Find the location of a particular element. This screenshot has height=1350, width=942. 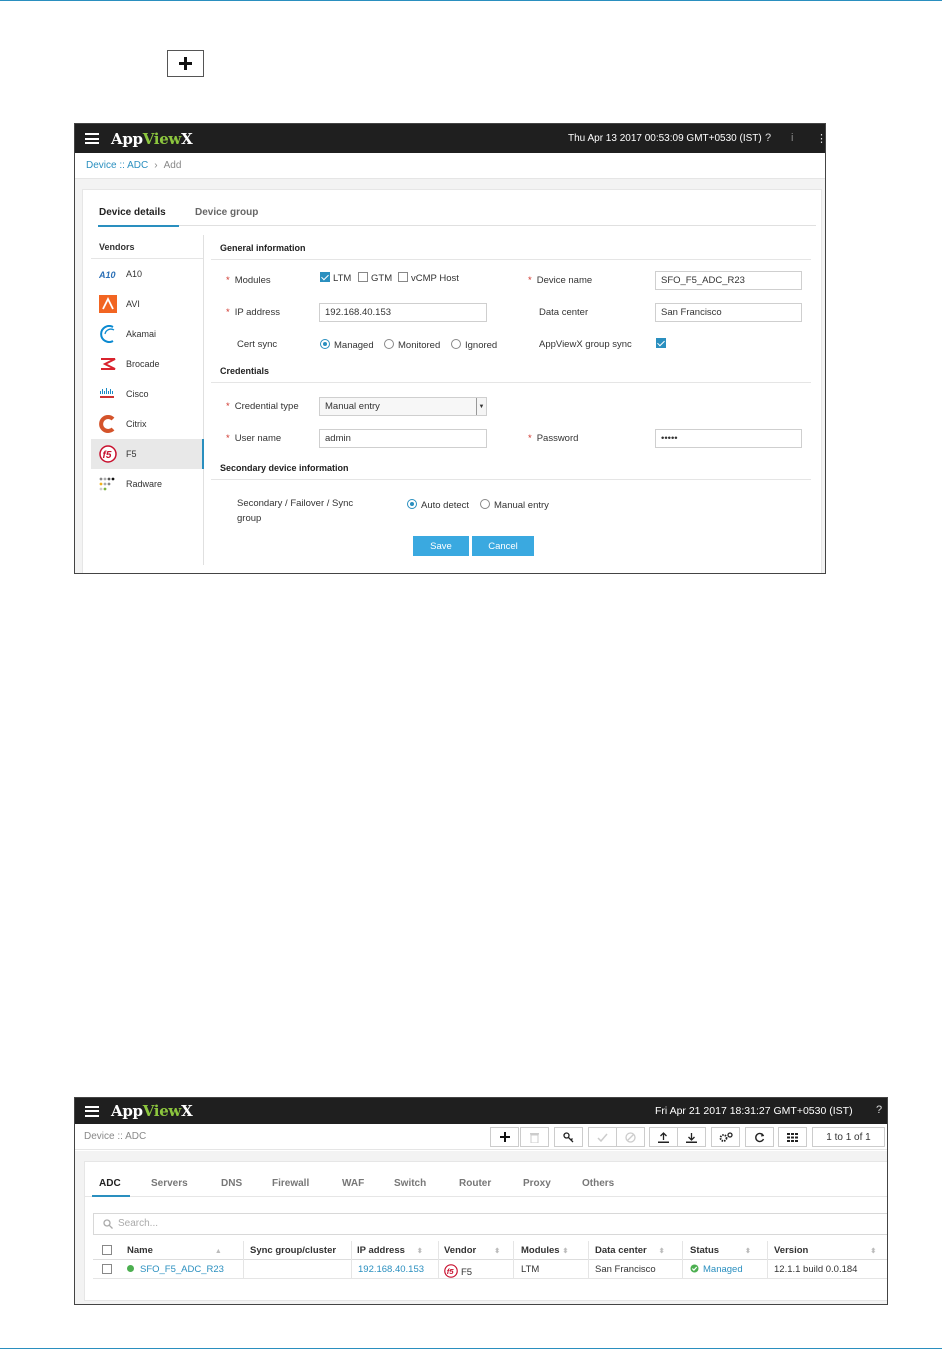

vendor-item-akamai: Akamai is located at coordinates (147, 334).